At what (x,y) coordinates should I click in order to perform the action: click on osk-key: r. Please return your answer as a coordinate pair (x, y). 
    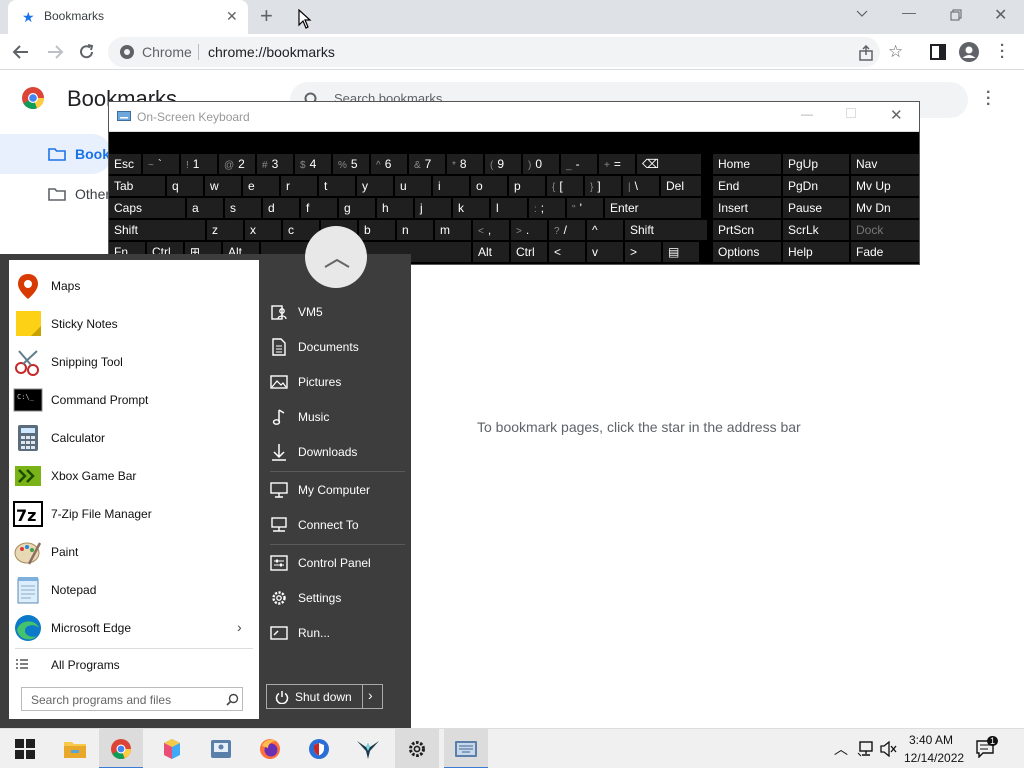
    Looking at the image, I should click on (299, 186).